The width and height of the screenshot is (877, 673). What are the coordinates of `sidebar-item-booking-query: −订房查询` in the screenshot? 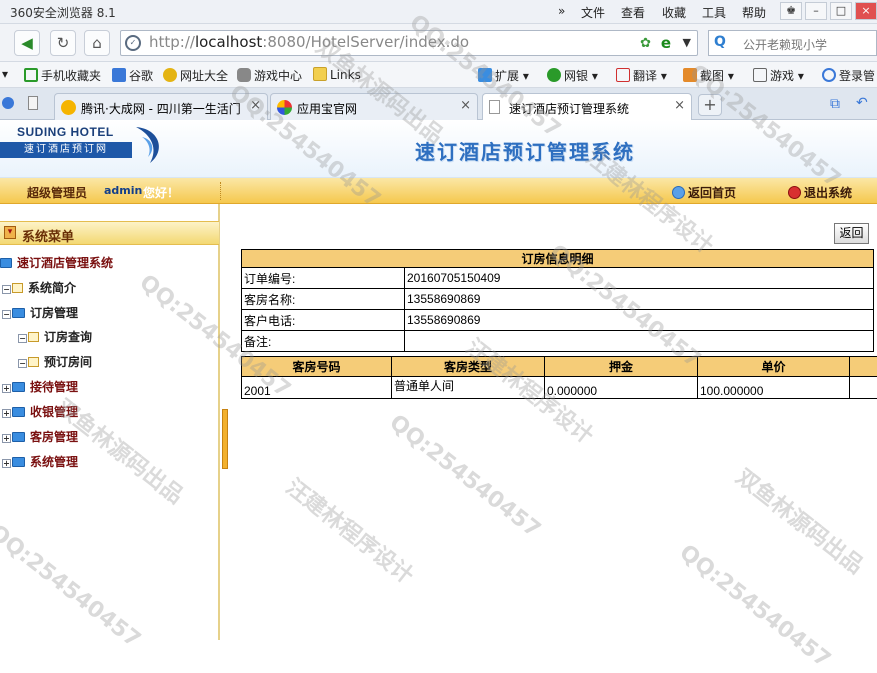 It's located at (55, 336).